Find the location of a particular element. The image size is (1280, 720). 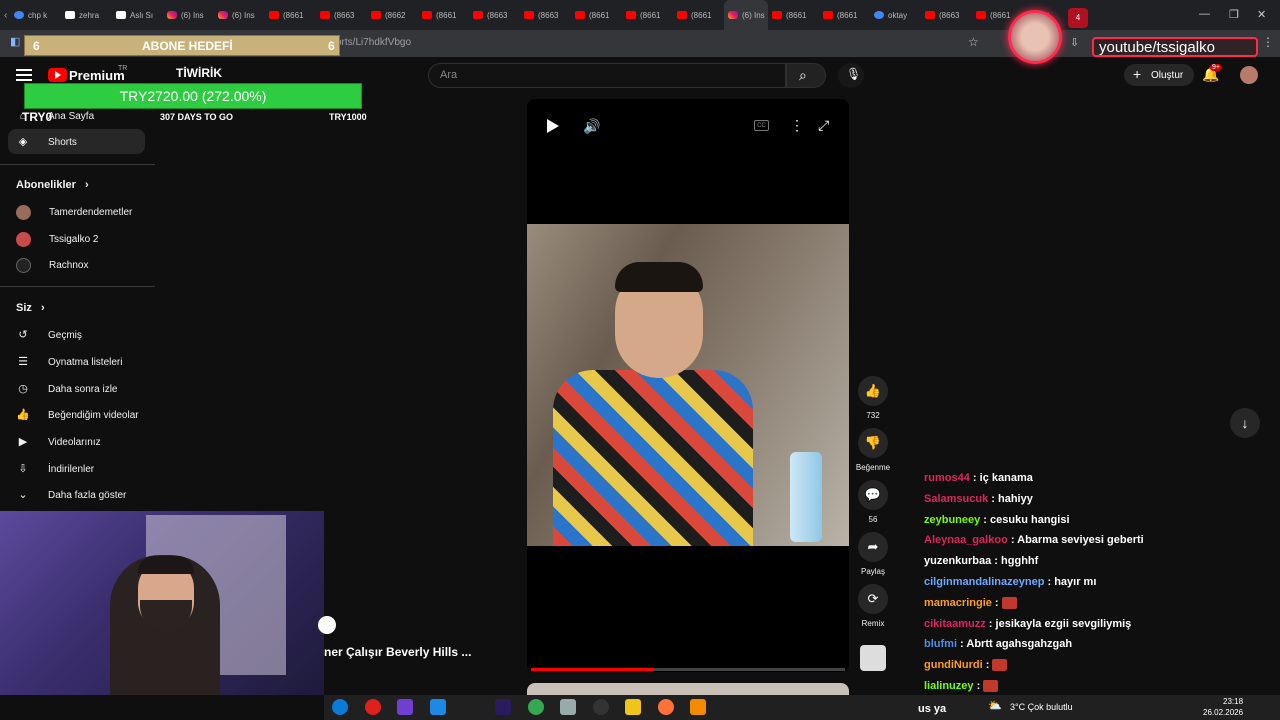

browser-tab: (6) Ins× is located at coordinates (746, 15).